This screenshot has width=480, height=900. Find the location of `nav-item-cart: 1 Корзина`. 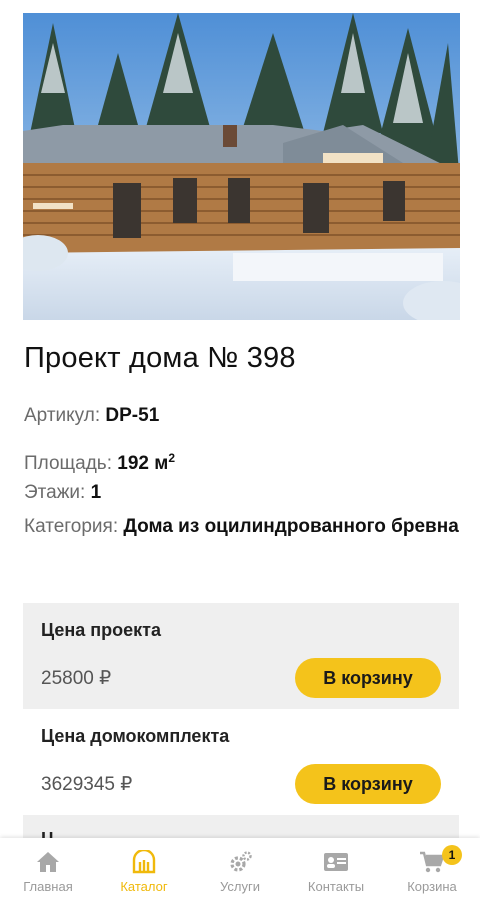

nav-item-cart: 1 Корзина is located at coordinates (432, 869).